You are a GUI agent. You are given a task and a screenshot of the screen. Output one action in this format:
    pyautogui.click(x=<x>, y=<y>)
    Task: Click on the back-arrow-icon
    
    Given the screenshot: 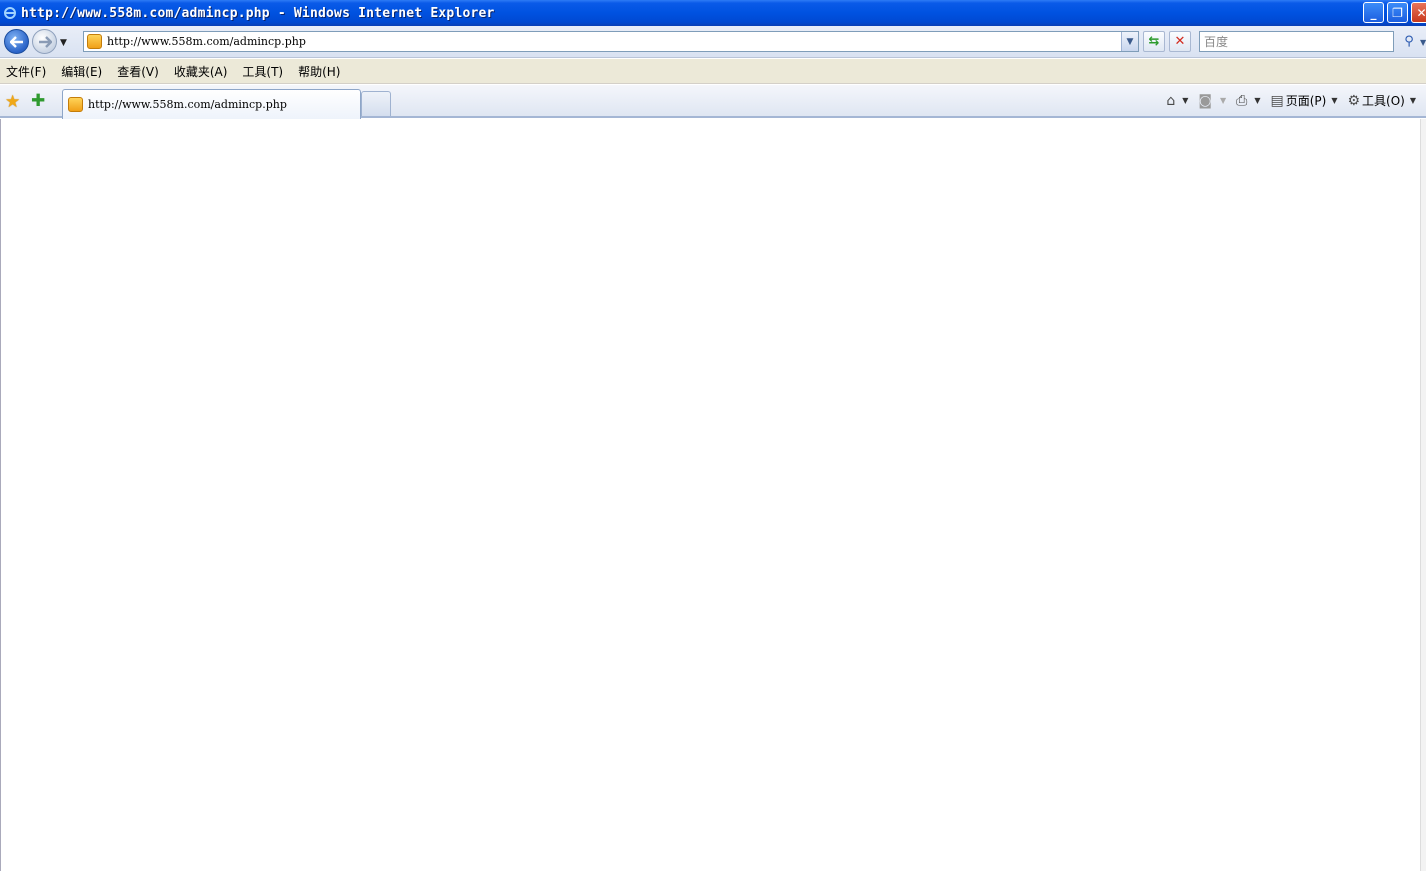 What is the action you would take?
    pyautogui.click(x=16, y=41)
    